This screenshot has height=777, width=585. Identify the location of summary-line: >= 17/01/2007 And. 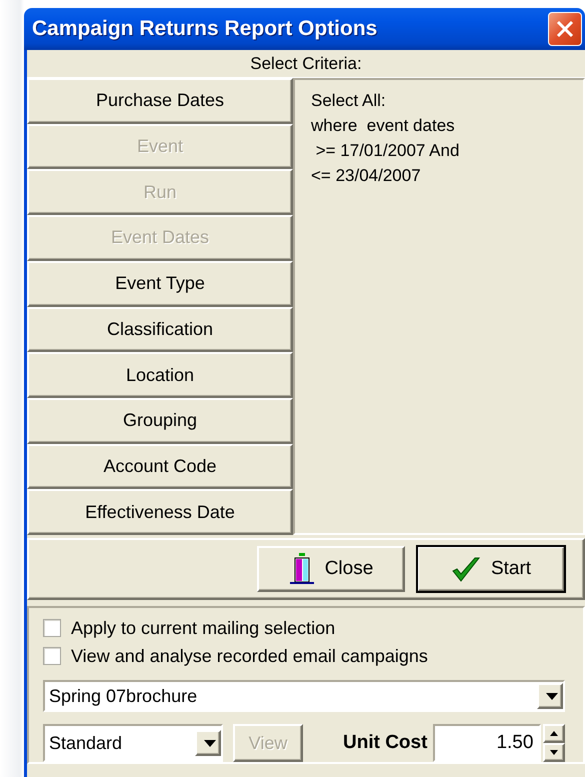
(387, 151).